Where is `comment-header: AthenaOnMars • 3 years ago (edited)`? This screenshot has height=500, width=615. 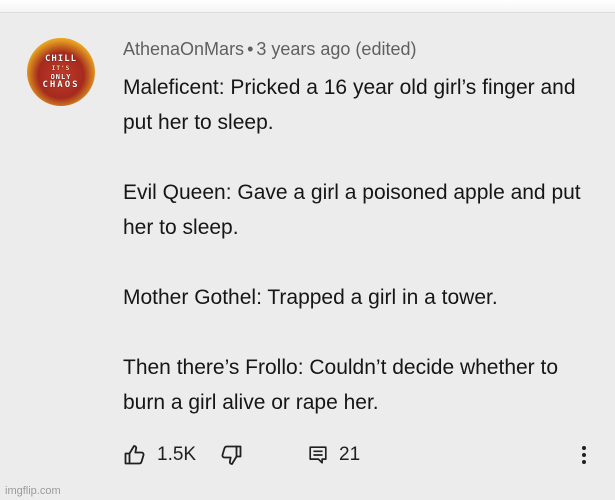 comment-header: AthenaOnMars • 3 years ago (edited) is located at coordinates (269, 49).